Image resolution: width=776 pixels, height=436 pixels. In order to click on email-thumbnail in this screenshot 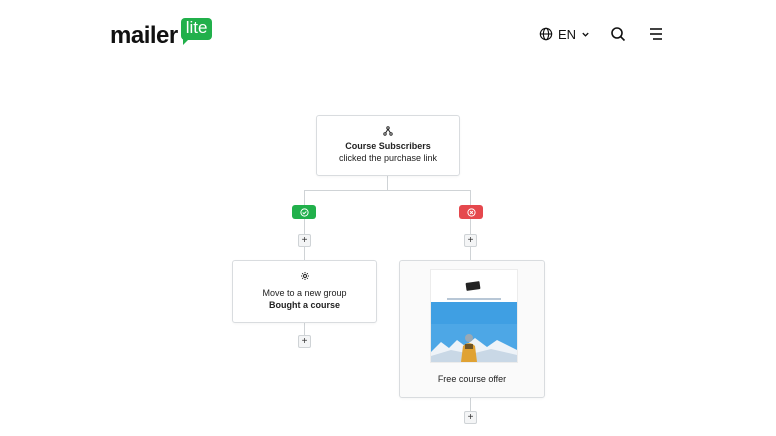, I will do `click(474, 316)`.